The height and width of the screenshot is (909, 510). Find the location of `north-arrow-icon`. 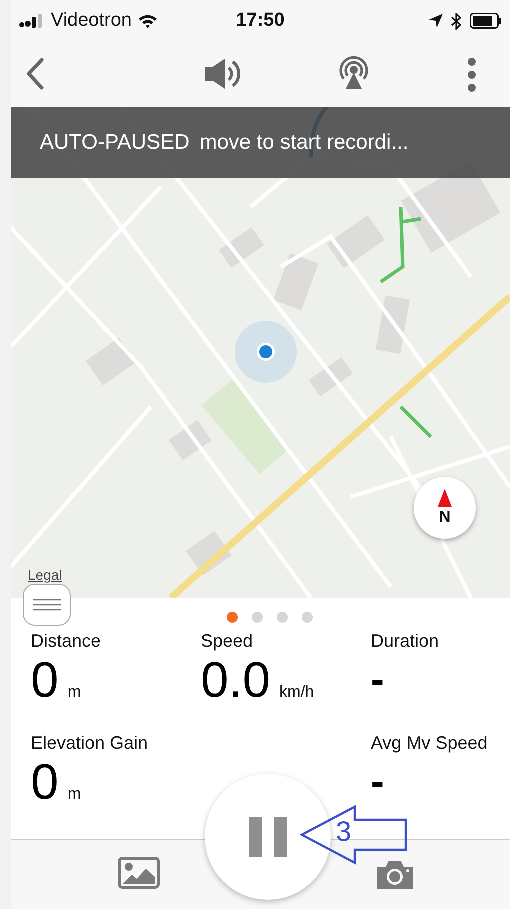

north-arrow-icon is located at coordinates (445, 498).